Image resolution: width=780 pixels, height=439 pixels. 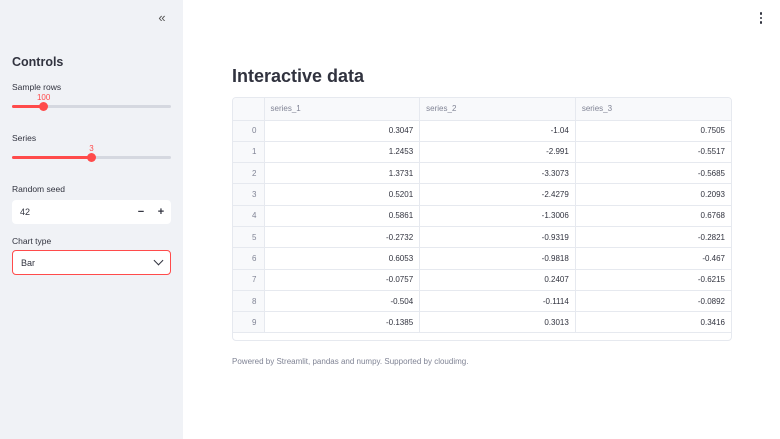 I want to click on table-row: 2 1.3731 -3.3073 -0.5685, so click(x=482, y=173).